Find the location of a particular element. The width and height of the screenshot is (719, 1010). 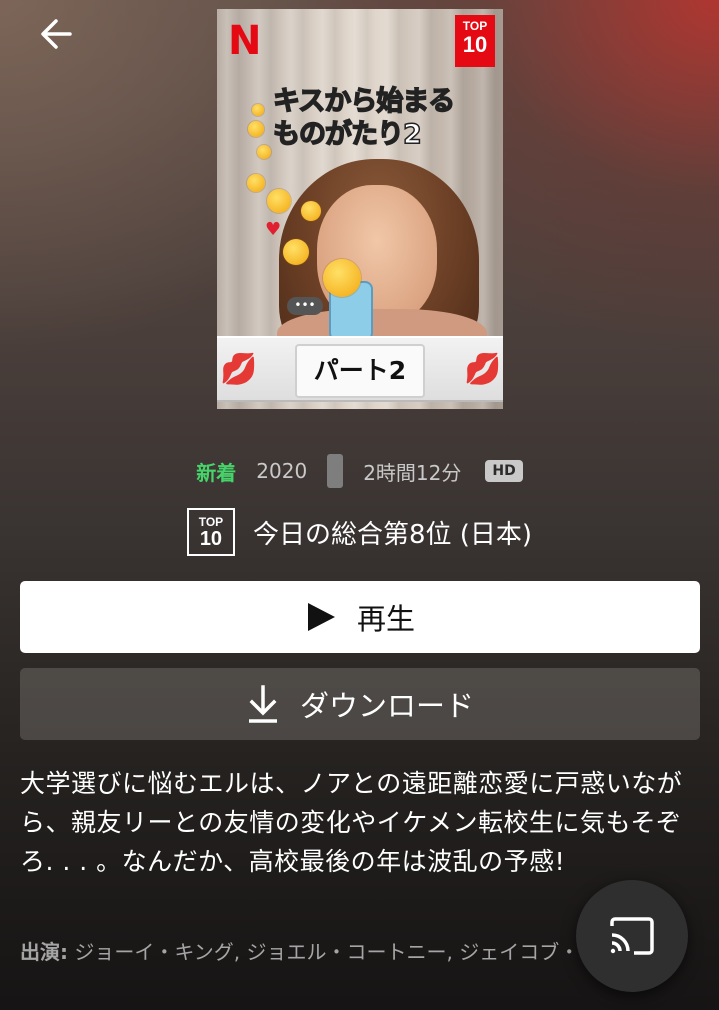

cast-icon is located at coordinates (632, 936).